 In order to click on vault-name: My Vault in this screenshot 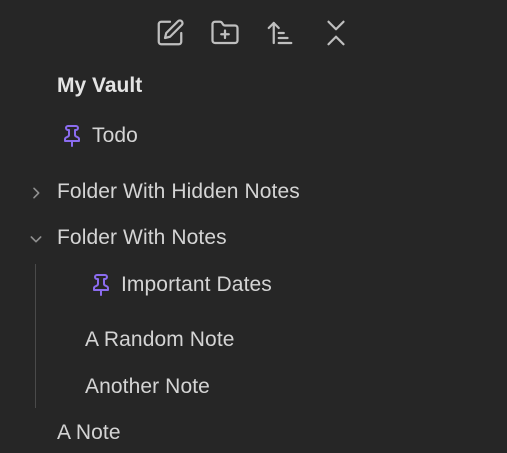, I will do `click(99, 86)`.